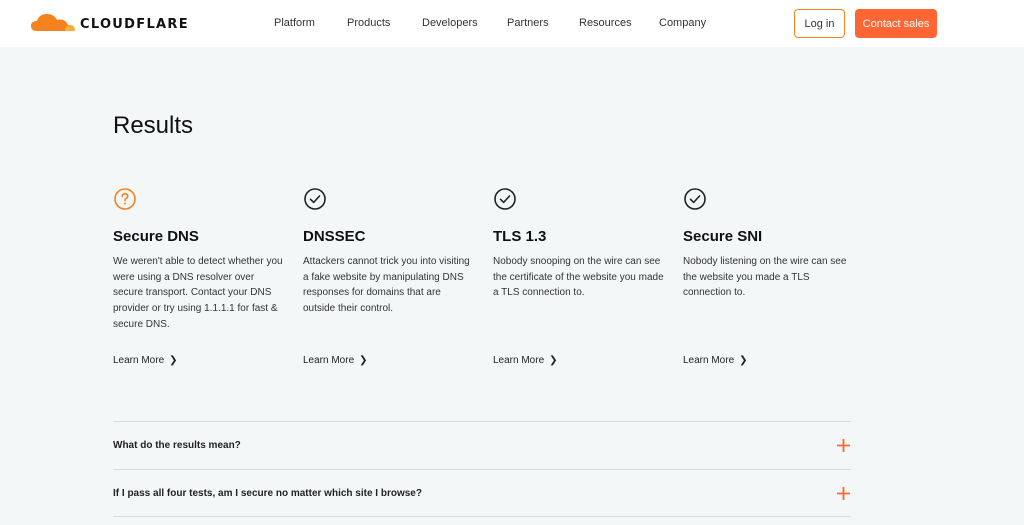 This screenshot has width=1024, height=525. What do you see at coordinates (819, 23) in the screenshot?
I see `login-button: Log in` at bounding box center [819, 23].